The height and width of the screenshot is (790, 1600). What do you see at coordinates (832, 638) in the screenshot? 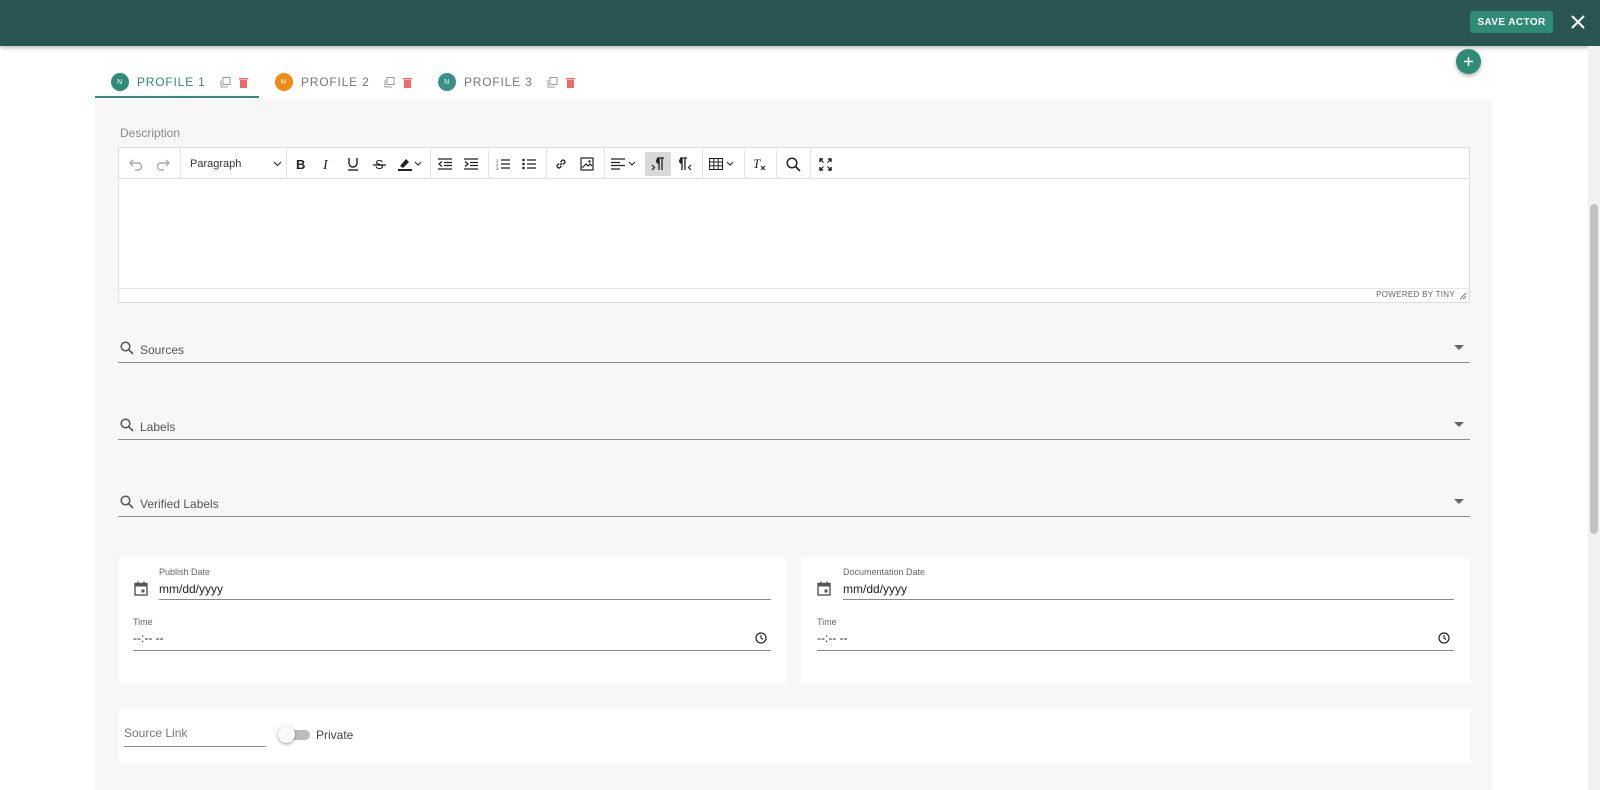
I see `documentation-time-input: --:-- --` at bounding box center [832, 638].